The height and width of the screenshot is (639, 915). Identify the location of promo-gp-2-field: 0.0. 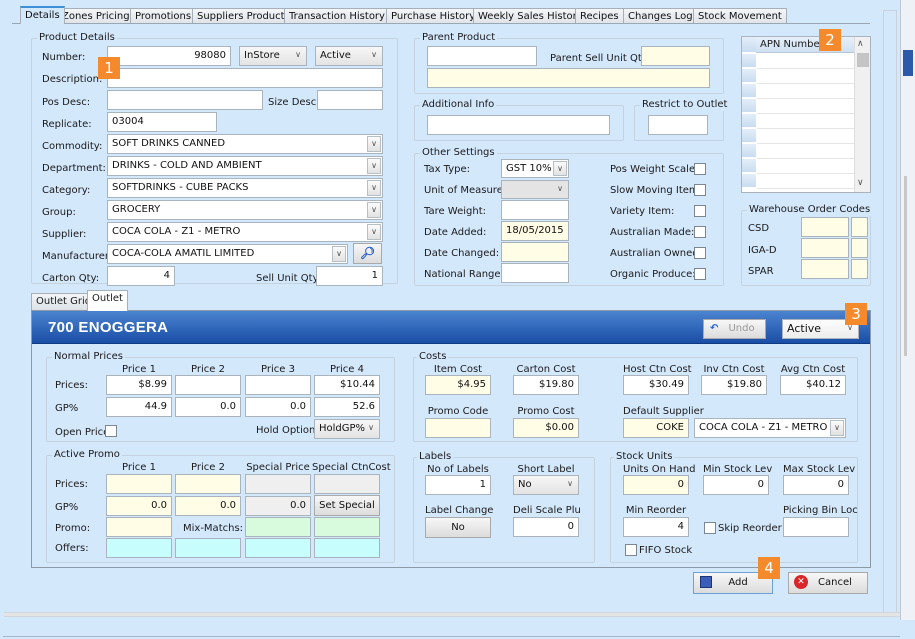
(208, 506).